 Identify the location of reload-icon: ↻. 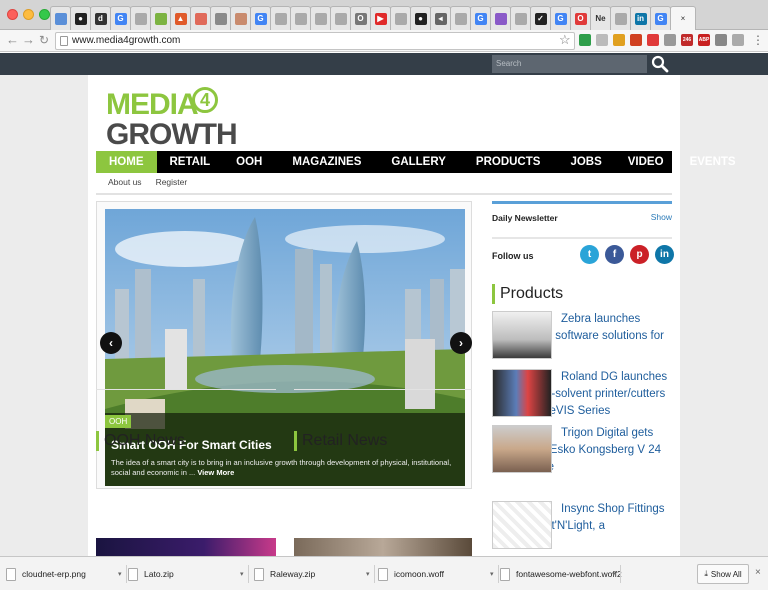
(44, 40).